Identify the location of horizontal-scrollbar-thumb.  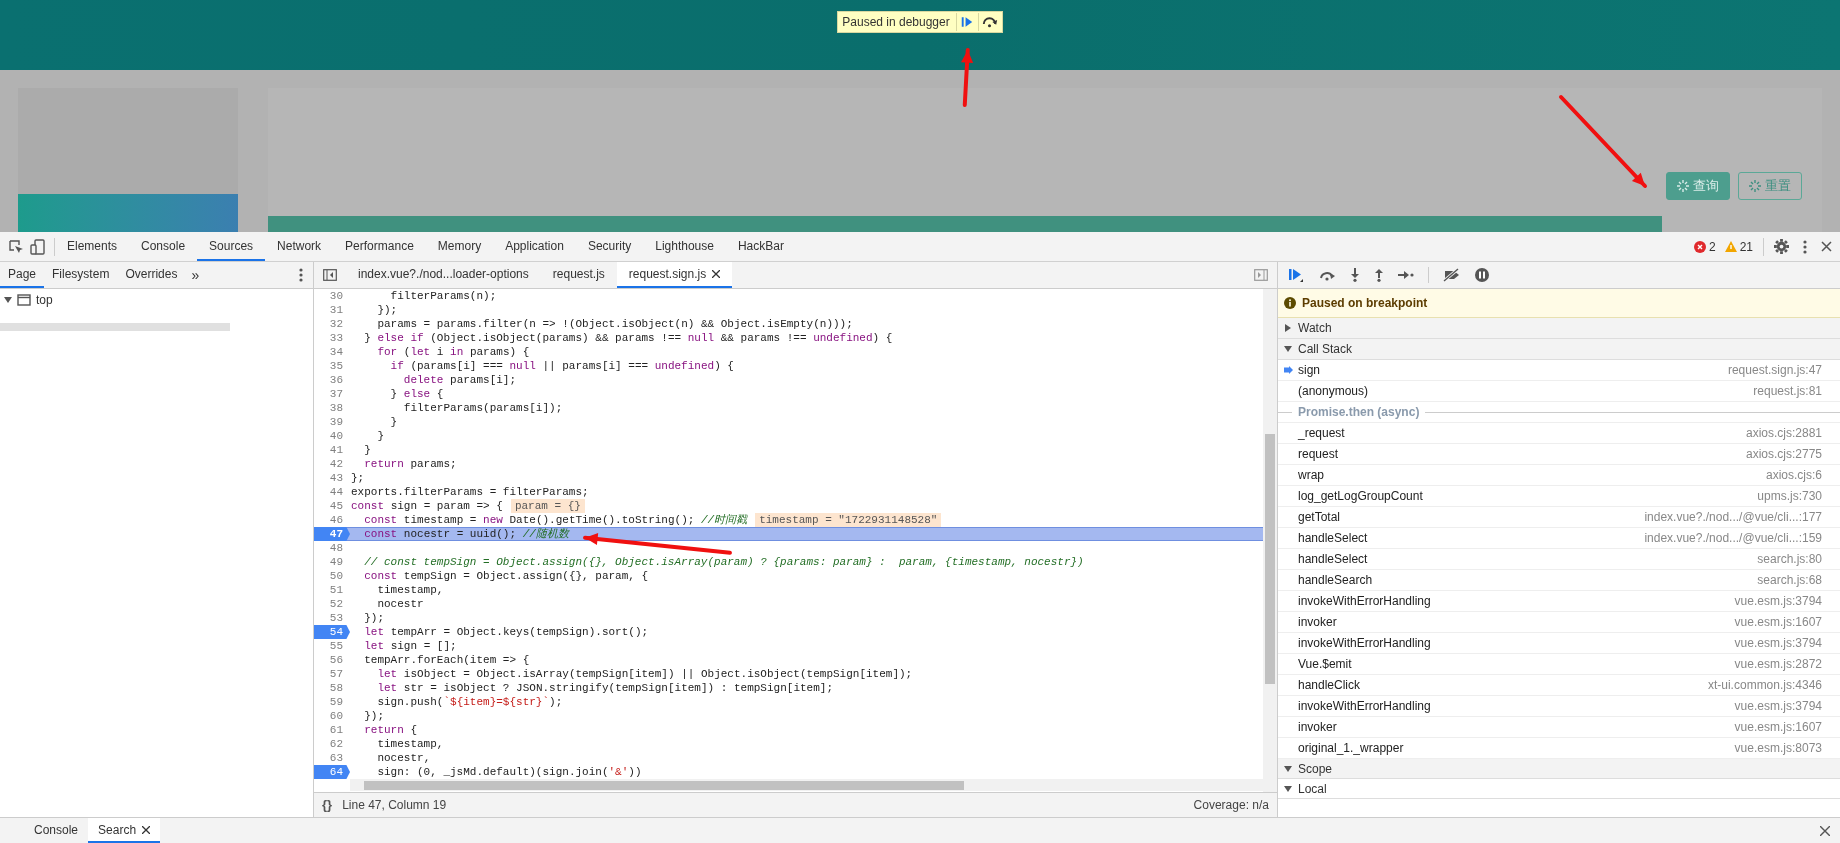
(664, 785).